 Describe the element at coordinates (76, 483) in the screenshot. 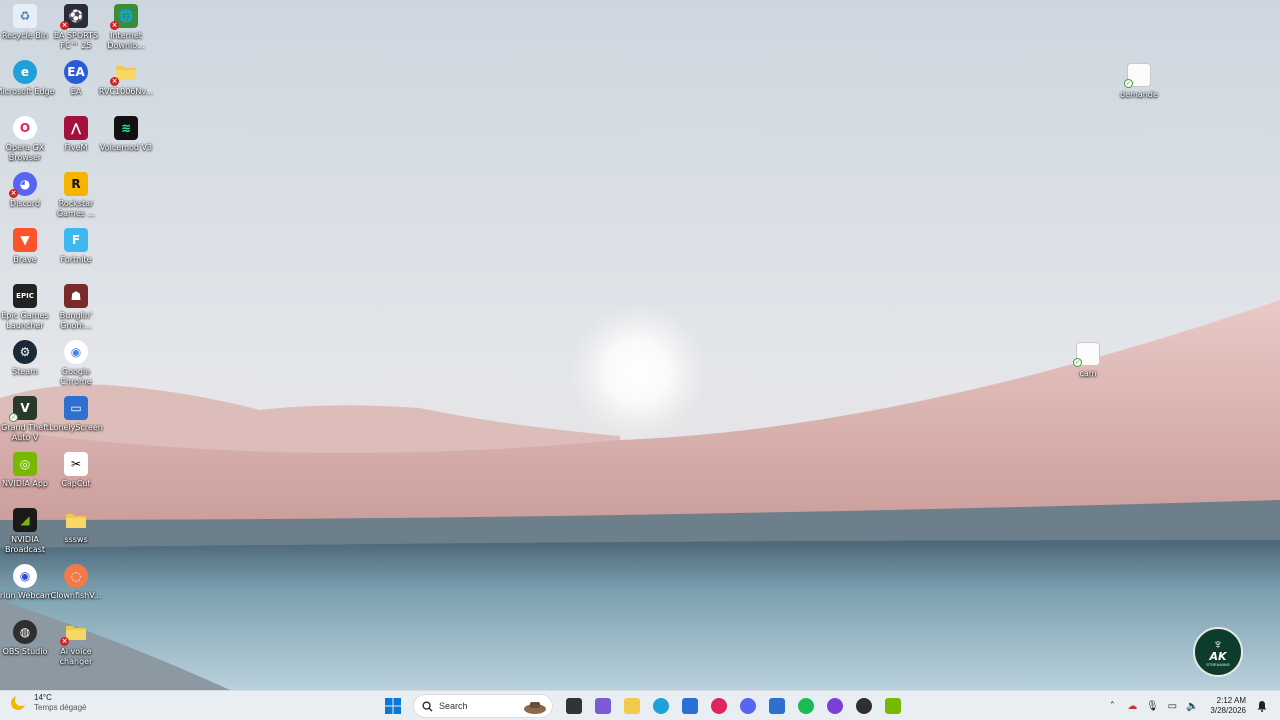

I see `desktop-shortcut-label: CapCut` at that location.